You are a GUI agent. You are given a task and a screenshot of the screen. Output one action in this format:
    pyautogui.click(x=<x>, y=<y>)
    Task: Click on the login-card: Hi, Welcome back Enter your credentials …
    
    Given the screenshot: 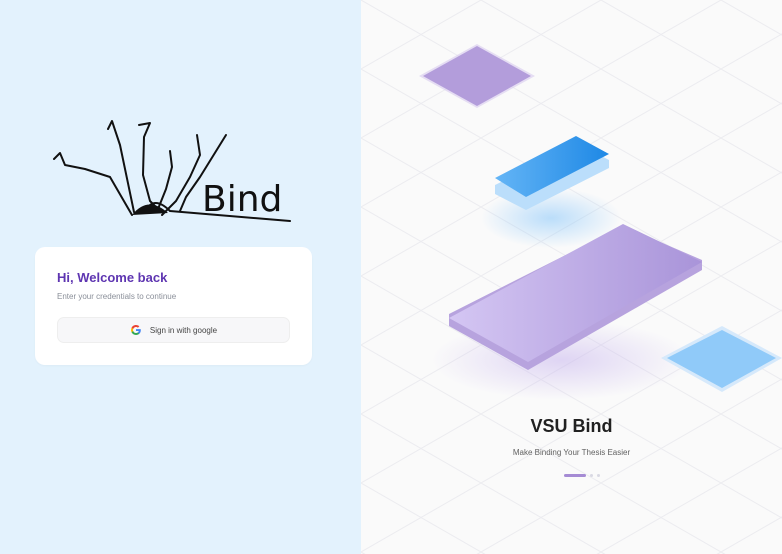 What is the action you would take?
    pyautogui.click(x=173, y=306)
    